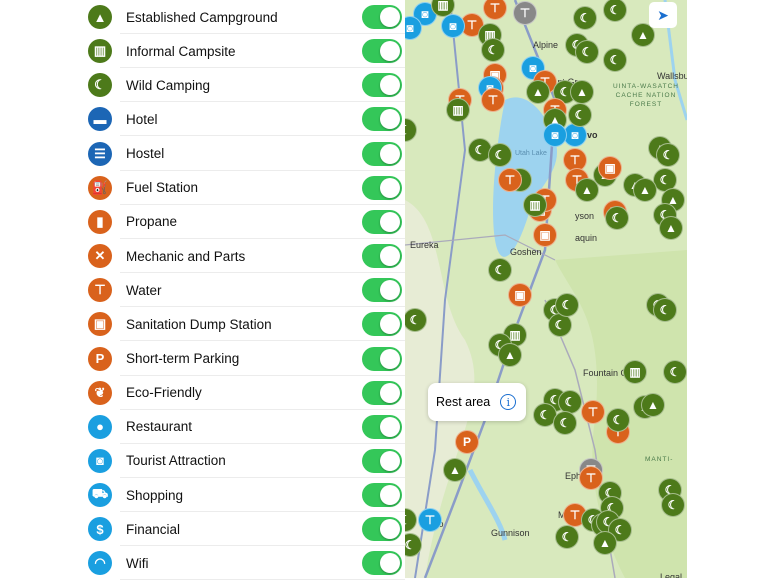 The height and width of the screenshot is (580, 770). I want to click on filter-row: ▥ Informal Campsite, so click(243, 51).